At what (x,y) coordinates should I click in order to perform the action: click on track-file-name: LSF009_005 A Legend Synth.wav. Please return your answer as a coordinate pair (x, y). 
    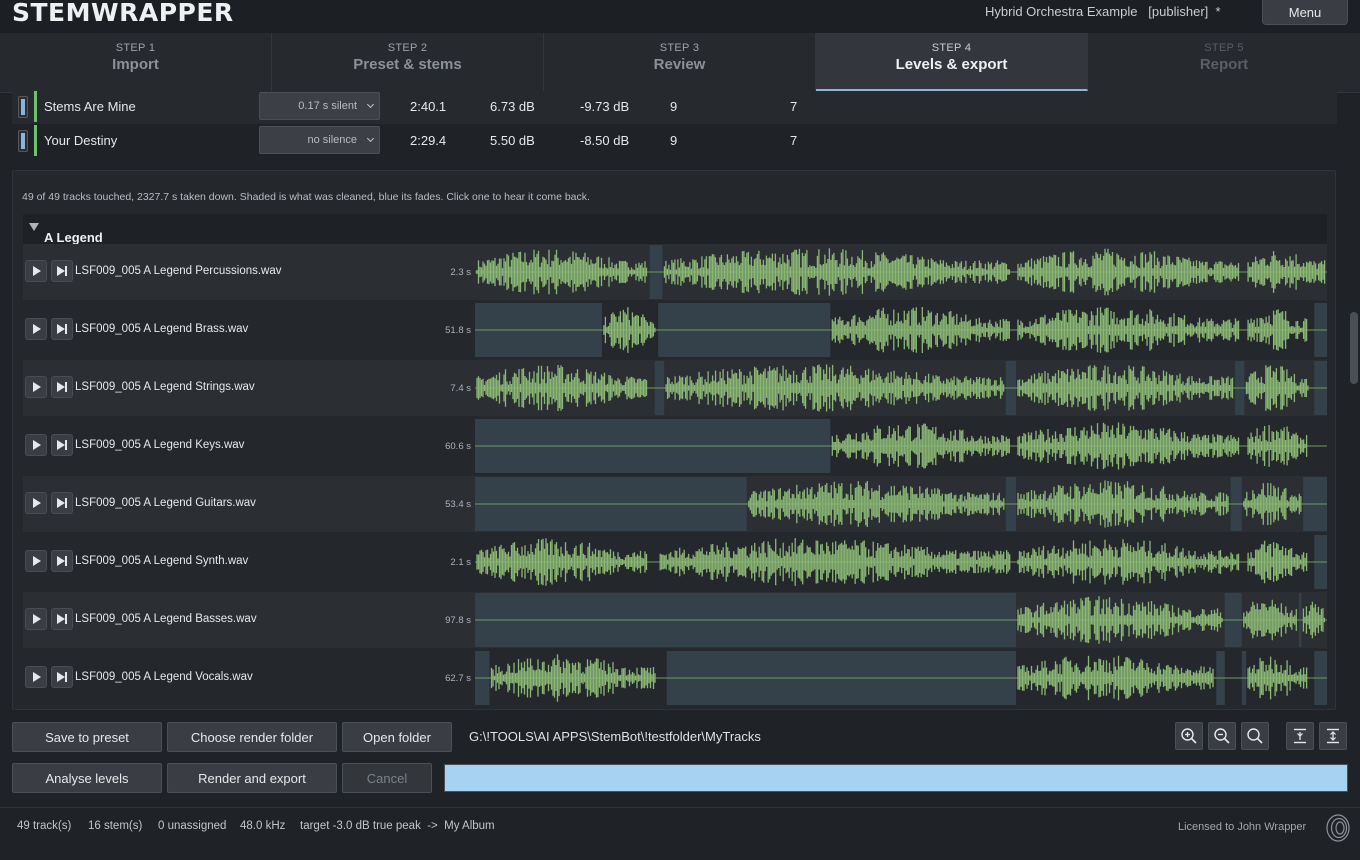
    Looking at the image, I should click on (162, 561).